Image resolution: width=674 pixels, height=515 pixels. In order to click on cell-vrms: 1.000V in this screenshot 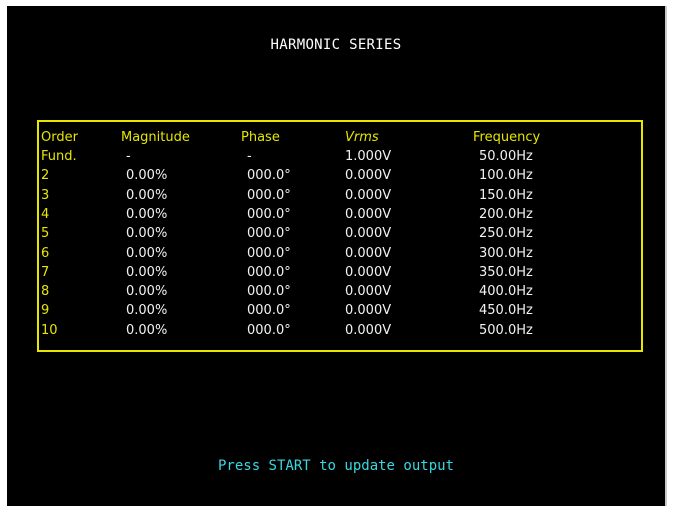, I will do `click(368, 156)`.